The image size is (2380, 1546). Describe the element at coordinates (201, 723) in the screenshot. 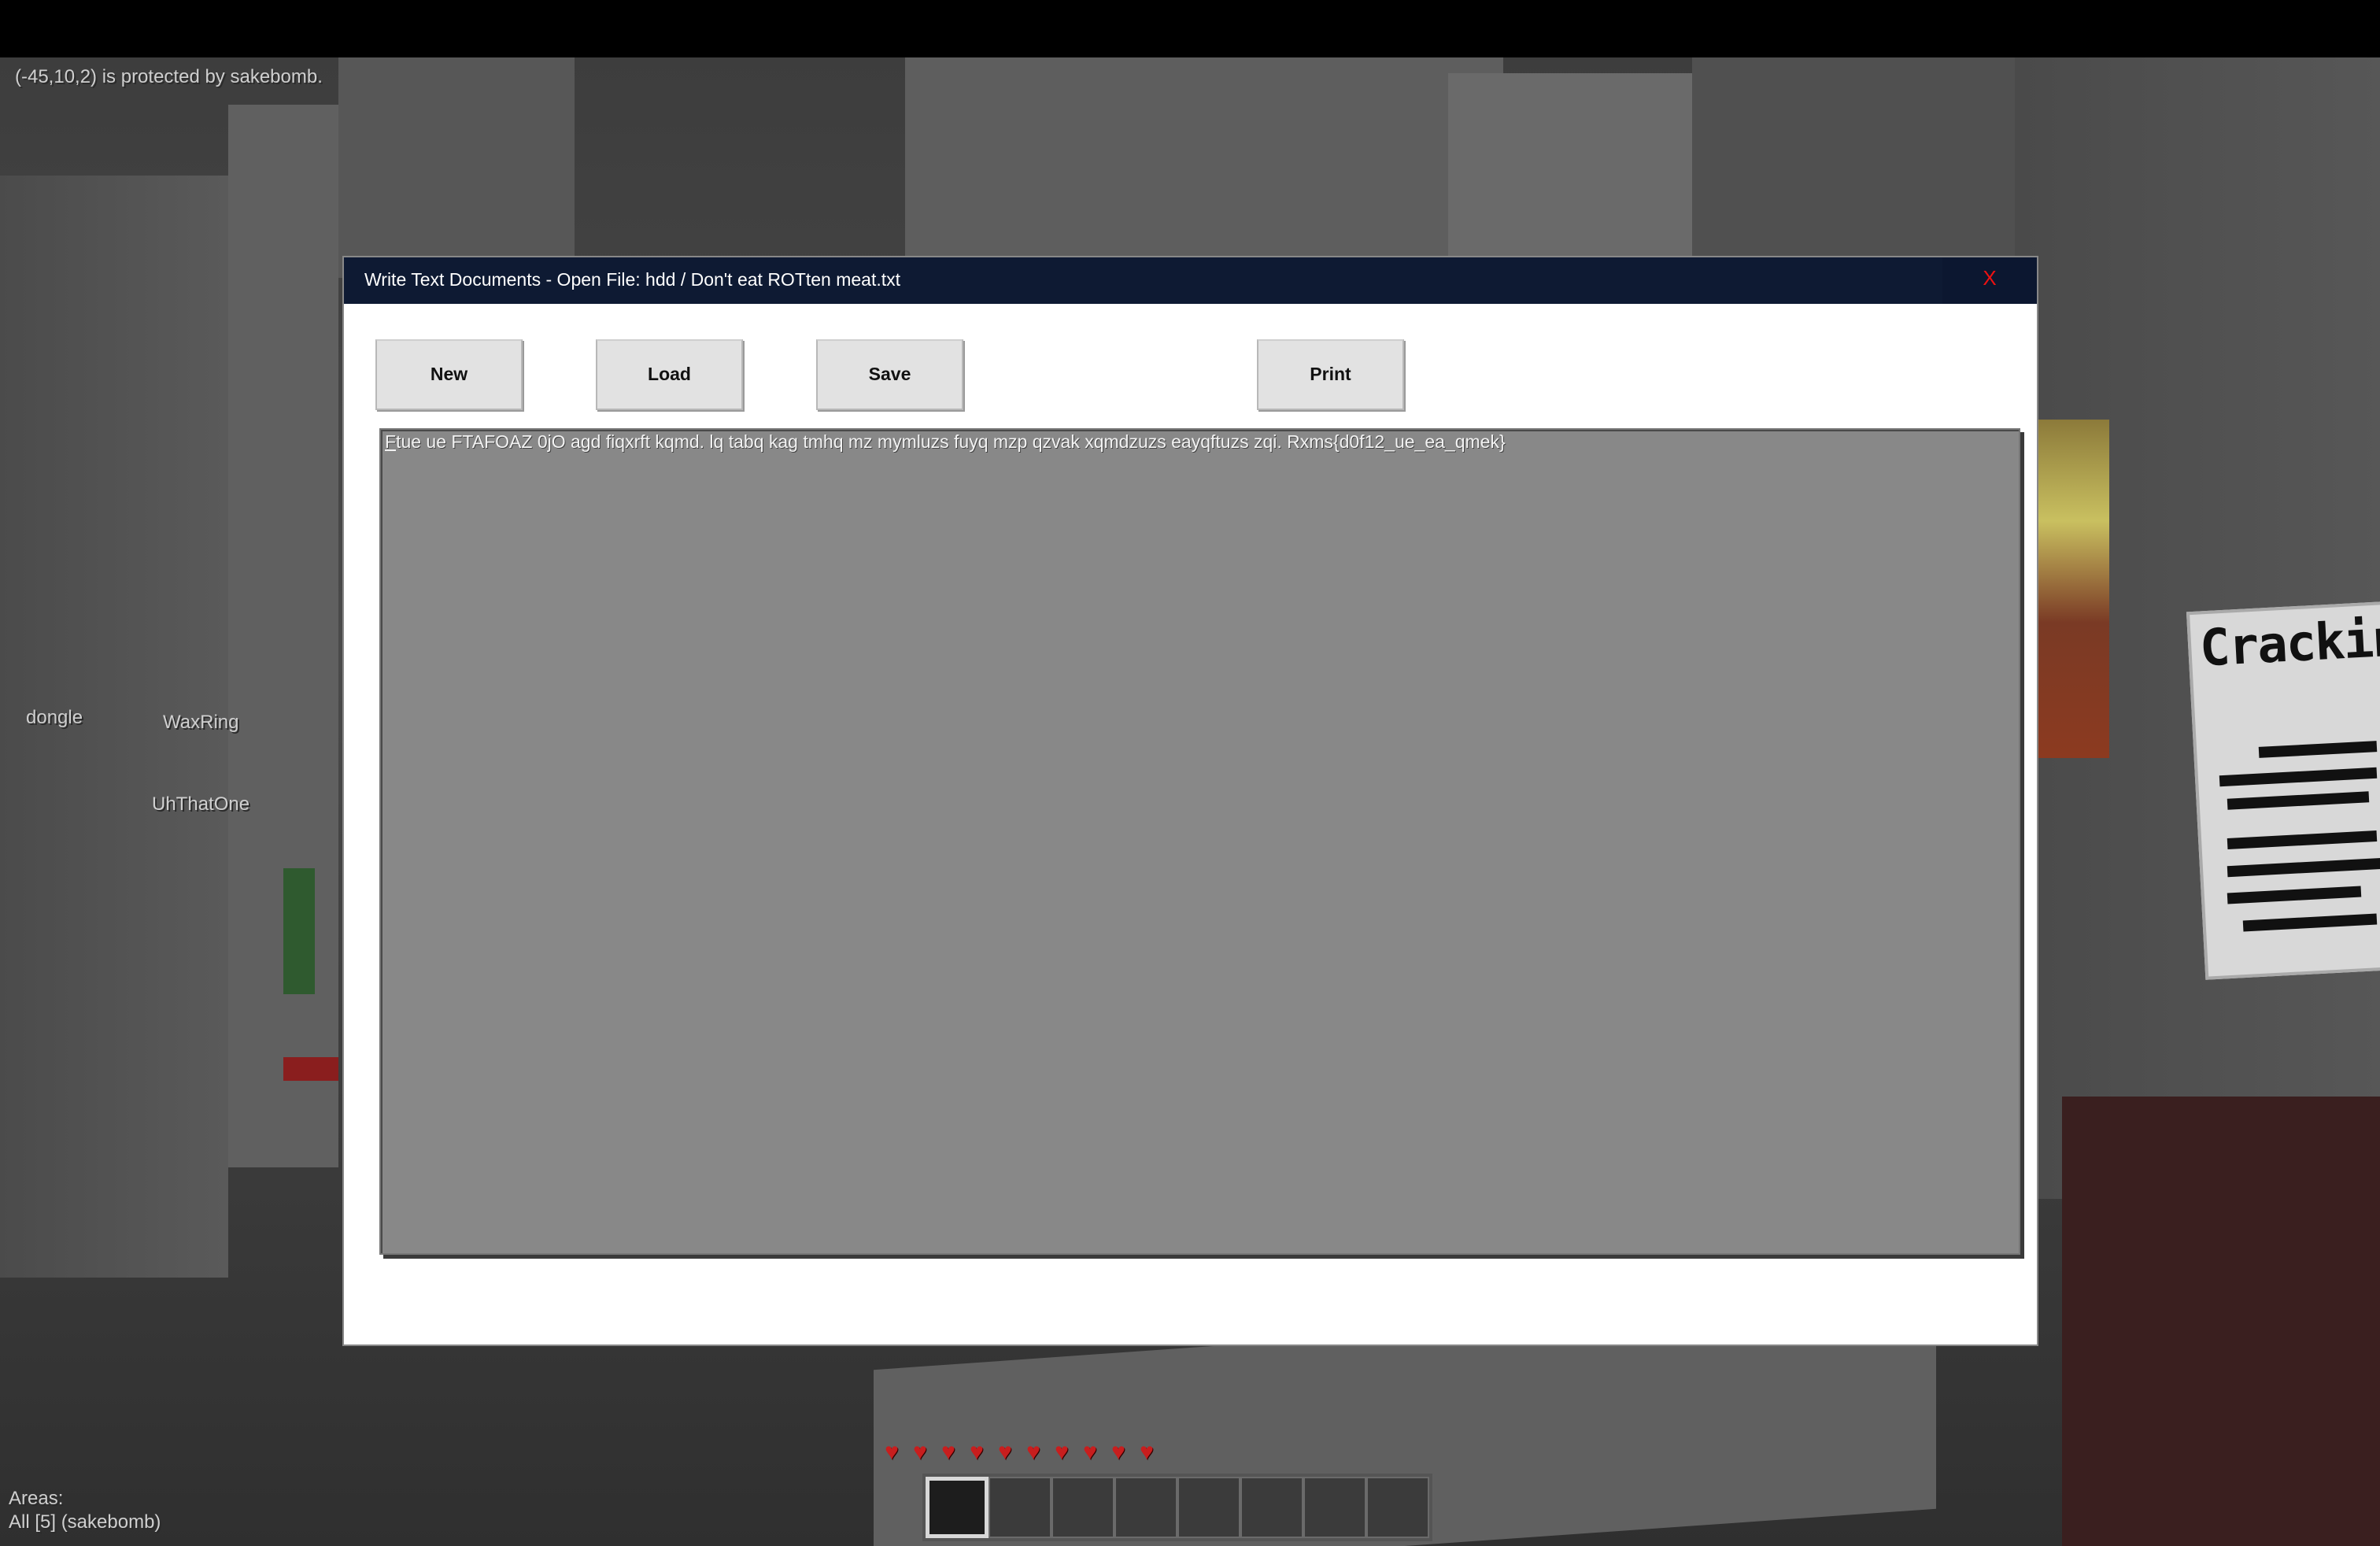

I see `player-nametag: WaxRing` at that location.